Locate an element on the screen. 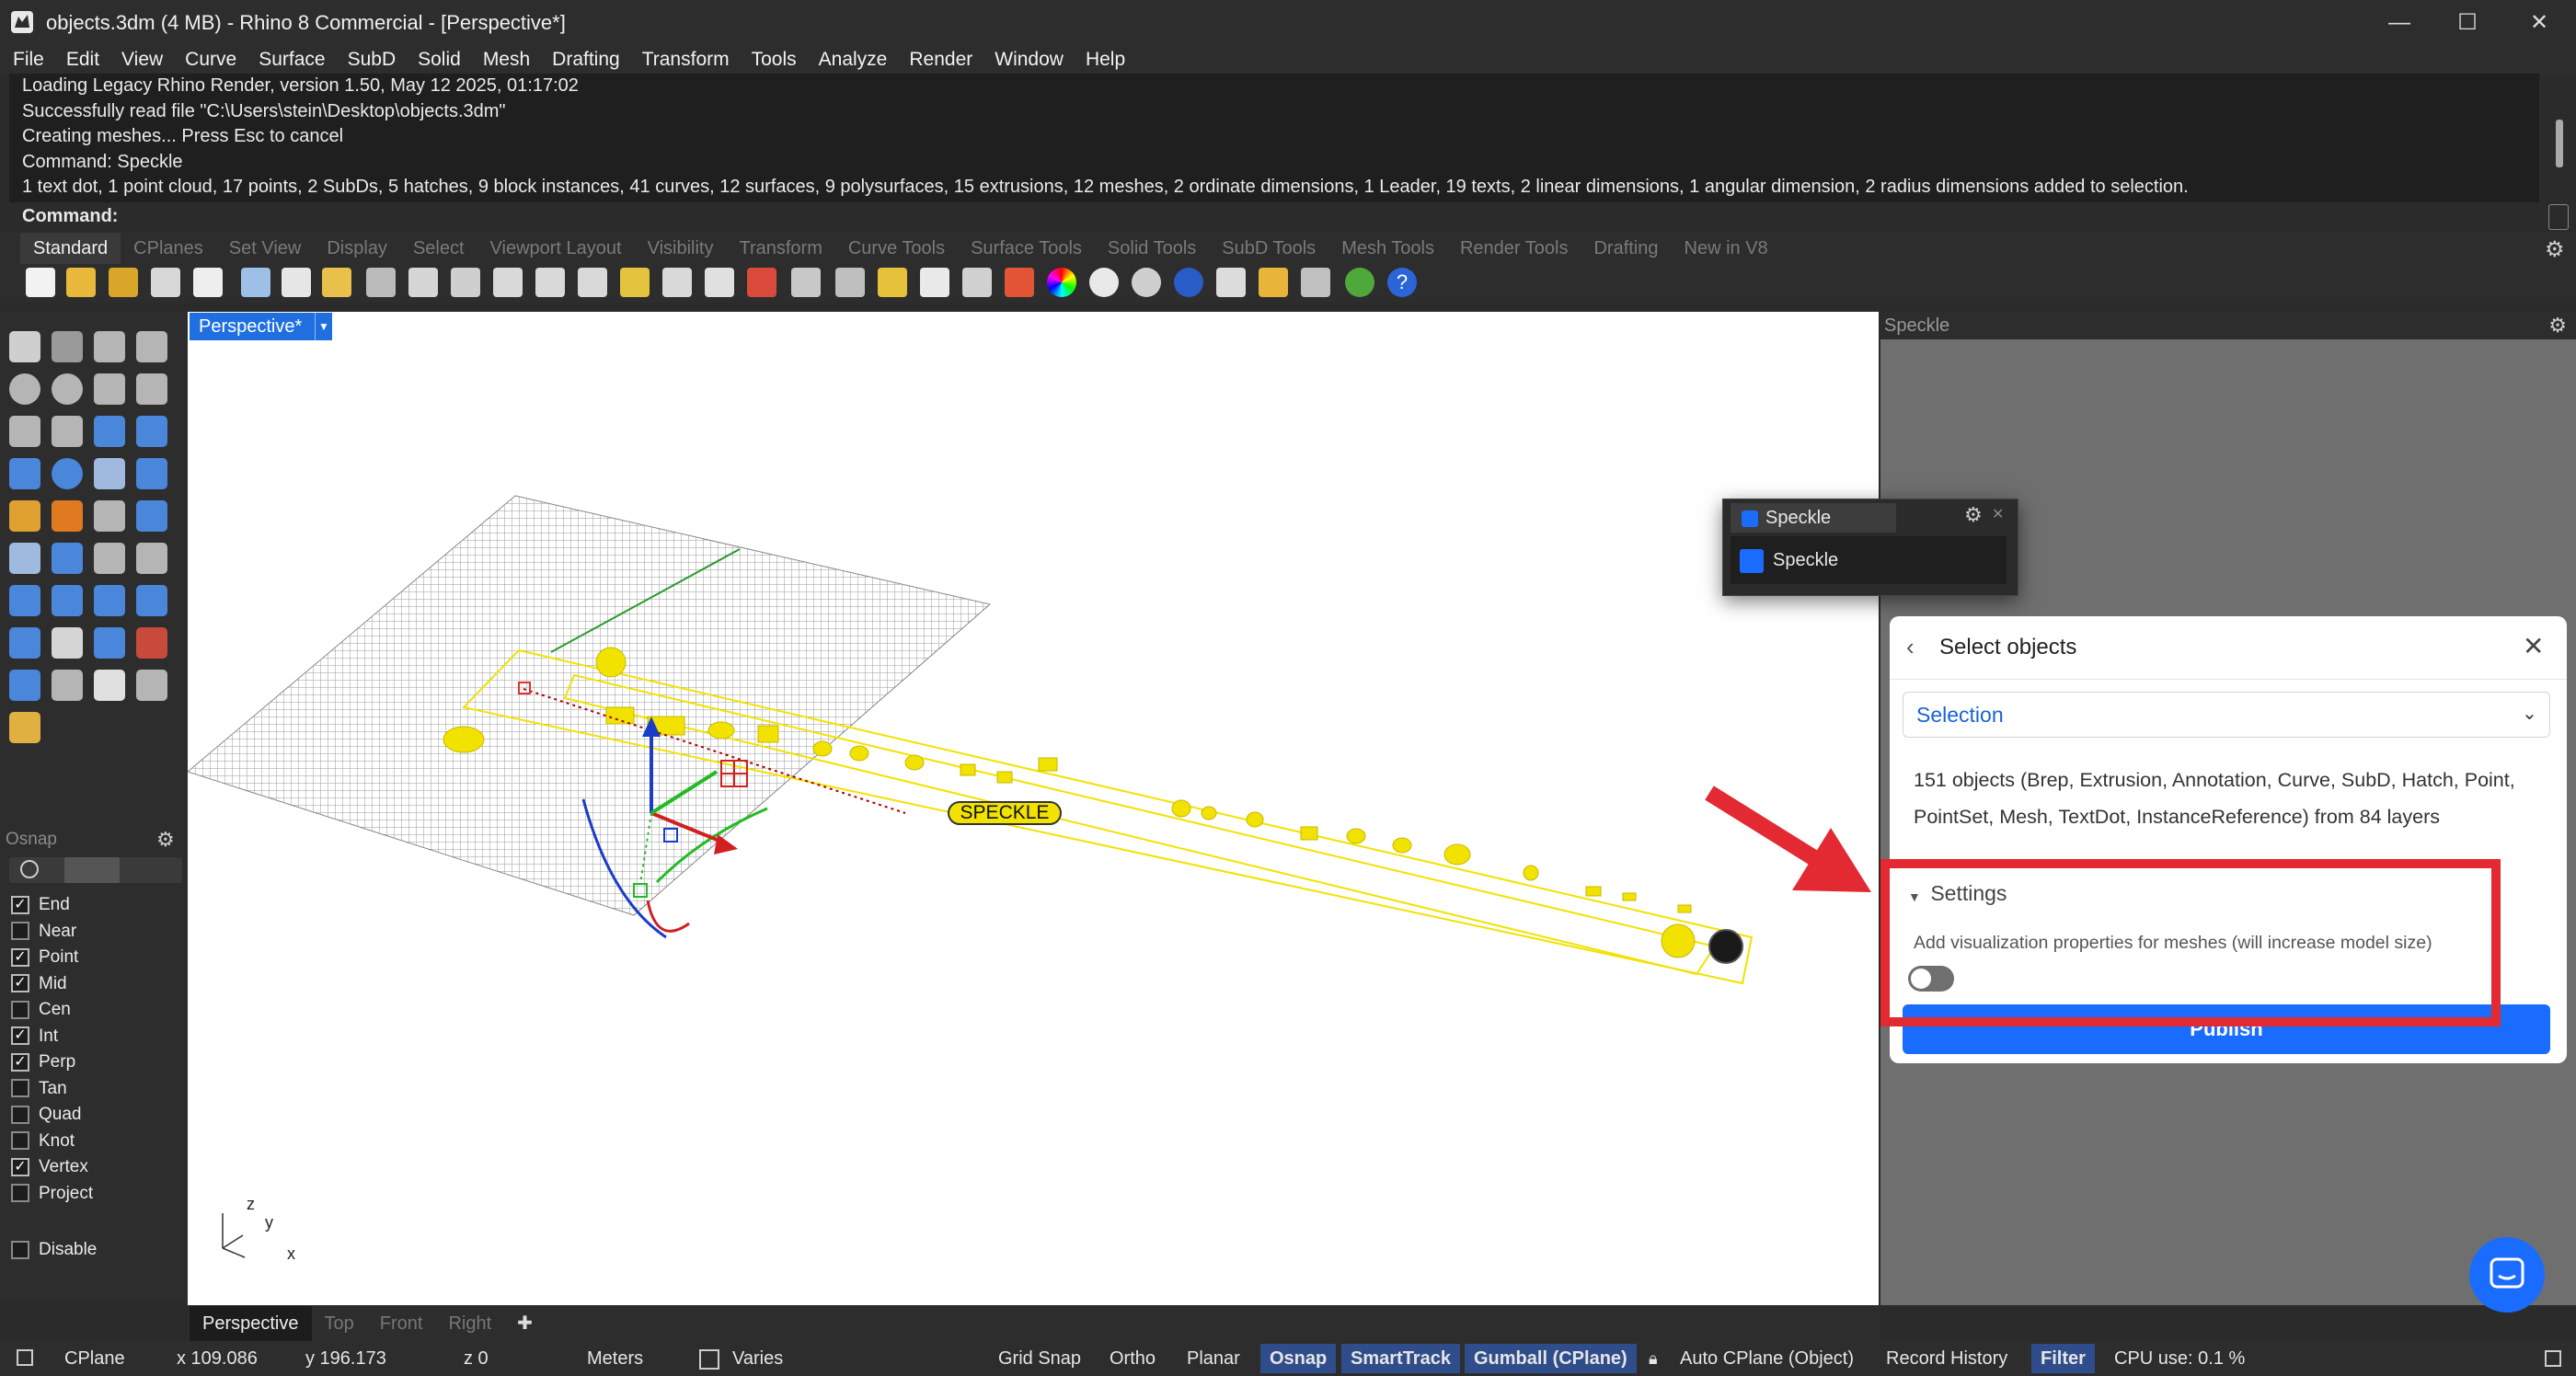 This screenshot has width=2576, height=1376. scale-icon is located at coordinates (151, 600).